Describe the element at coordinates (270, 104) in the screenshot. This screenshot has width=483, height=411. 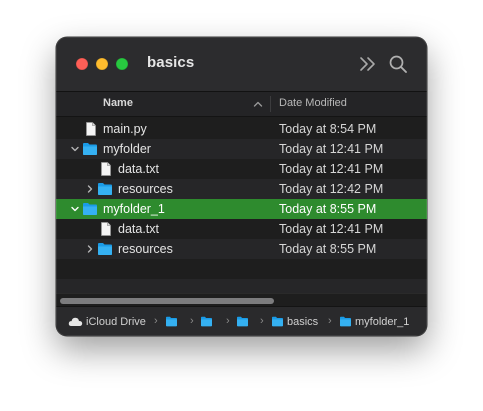
I see `column-divider` at that location.